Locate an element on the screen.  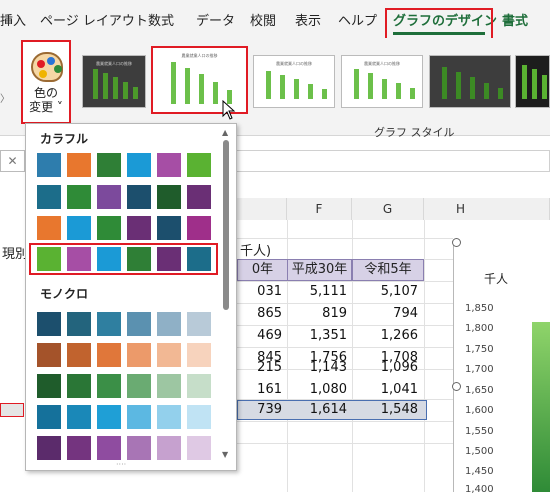
column-header-g: G is located at coordinates (388, 209).